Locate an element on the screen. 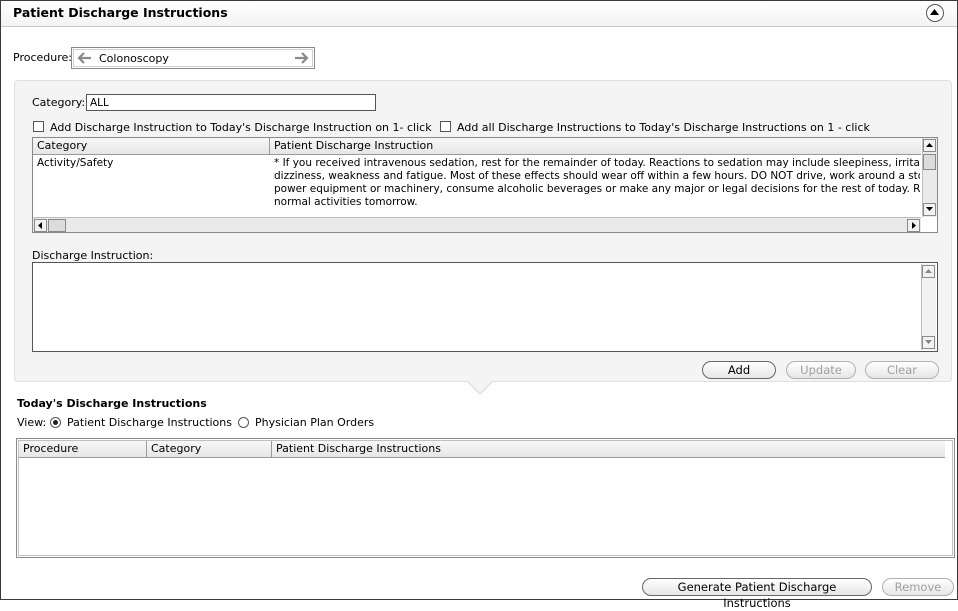 The height and width of the screenshot is (611, 958). hscroll-thumb is located at coordinates (57, 225).